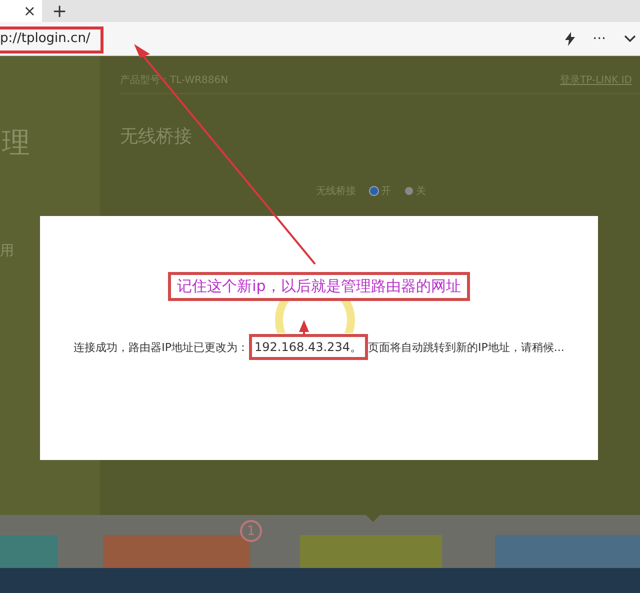 This screenshot has height=593, width=640. What do you see at coordinates (569, 39) in the screenshot?
I see `lightning-icon` at bounding box center [569, 39].